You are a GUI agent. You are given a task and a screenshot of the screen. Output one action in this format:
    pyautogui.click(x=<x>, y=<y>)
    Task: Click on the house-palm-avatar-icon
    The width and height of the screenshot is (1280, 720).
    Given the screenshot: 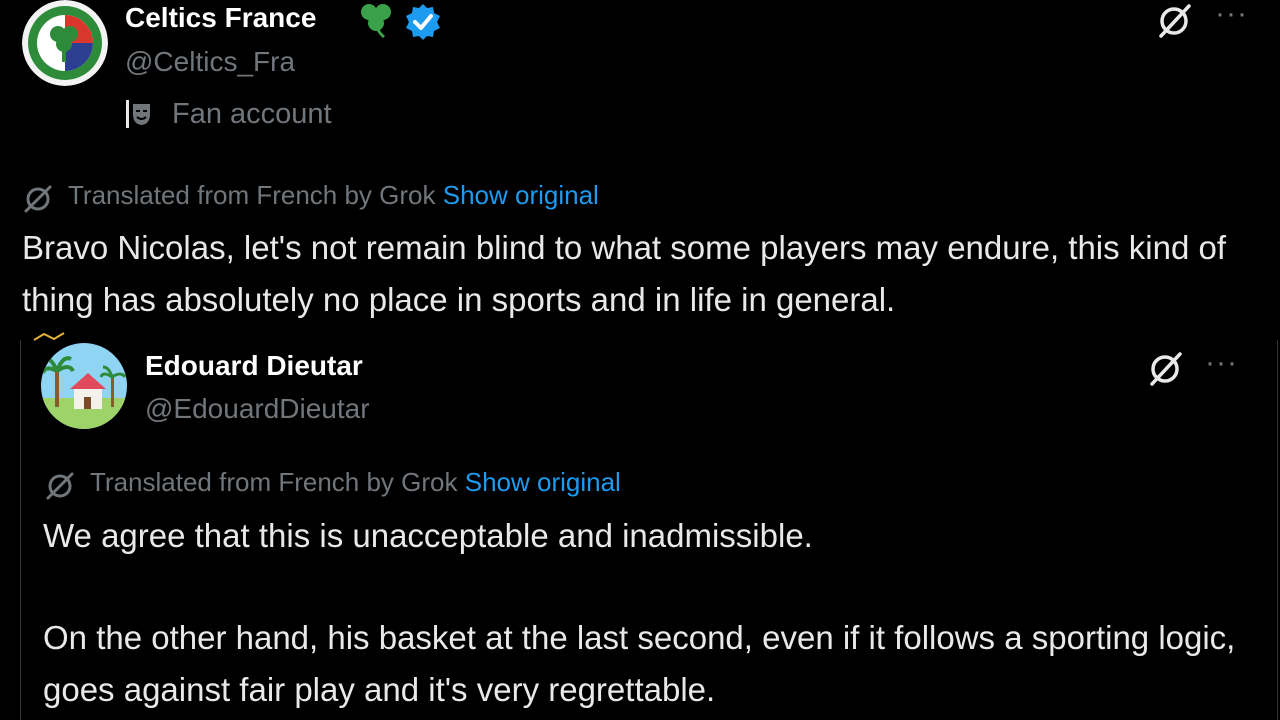 What is the action you would take?
    pyautogui.click(x=84, y=386)
    